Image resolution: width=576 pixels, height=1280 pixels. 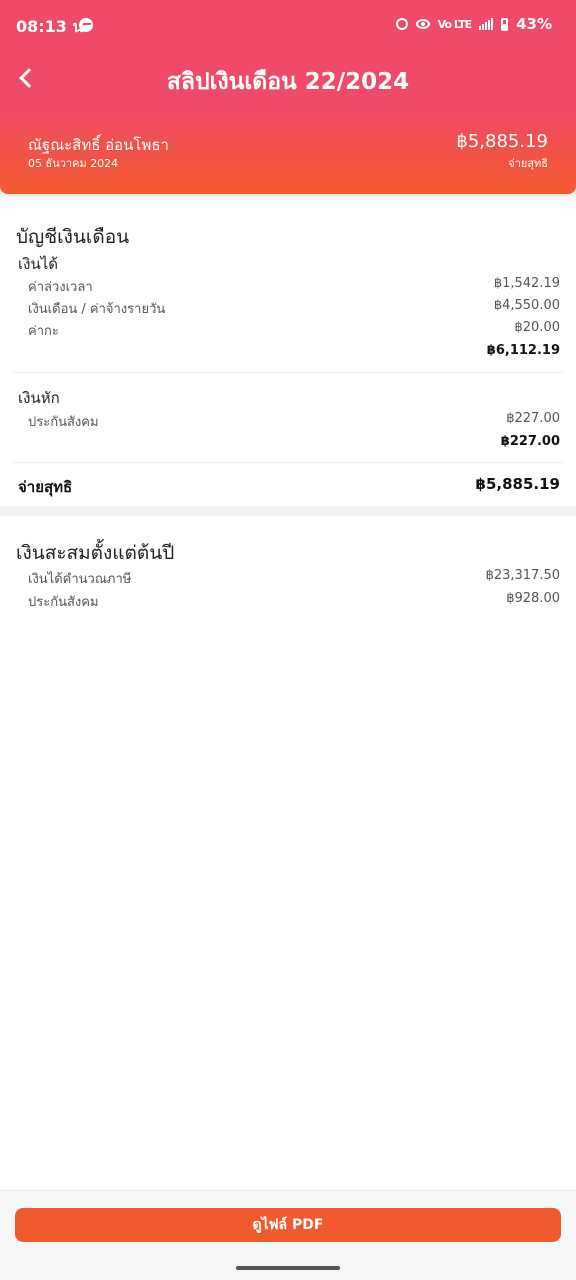 I want to click on header-net-amount: ฿5,885.19, so click(x=502, y=141).